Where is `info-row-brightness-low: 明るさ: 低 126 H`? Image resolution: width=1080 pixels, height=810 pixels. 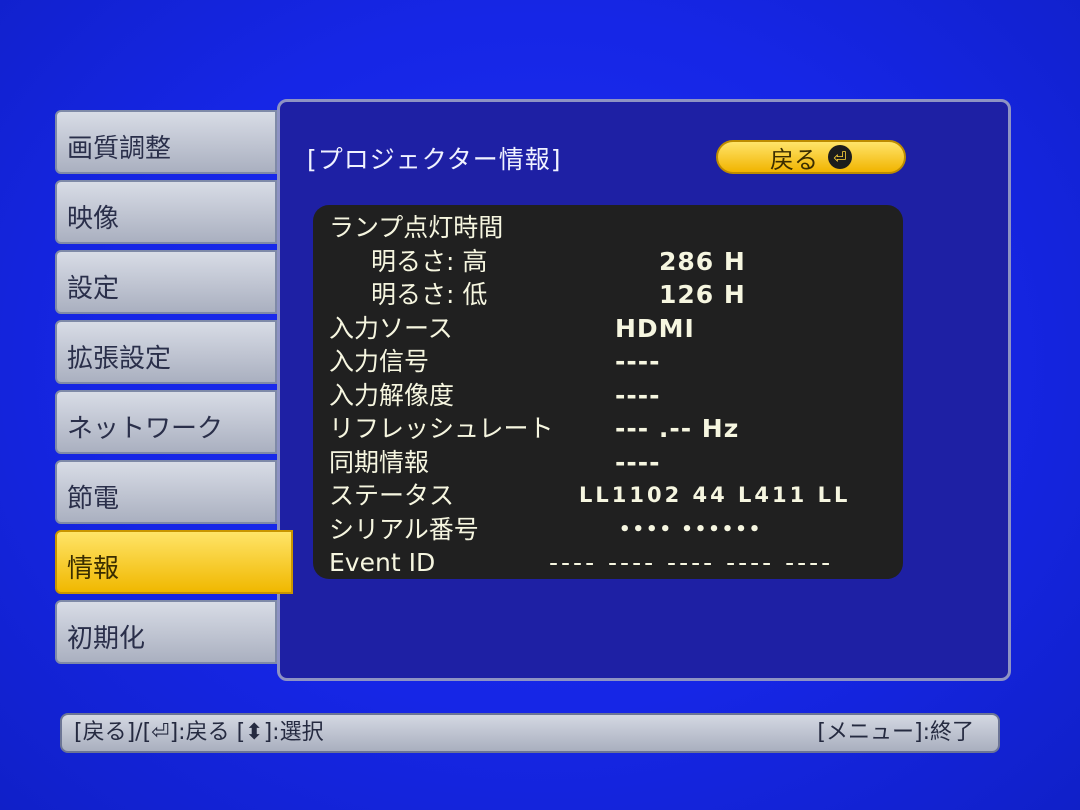
info-row-brightness-low: 明るさ: 低 126 H is located at coordinates (611, 295).